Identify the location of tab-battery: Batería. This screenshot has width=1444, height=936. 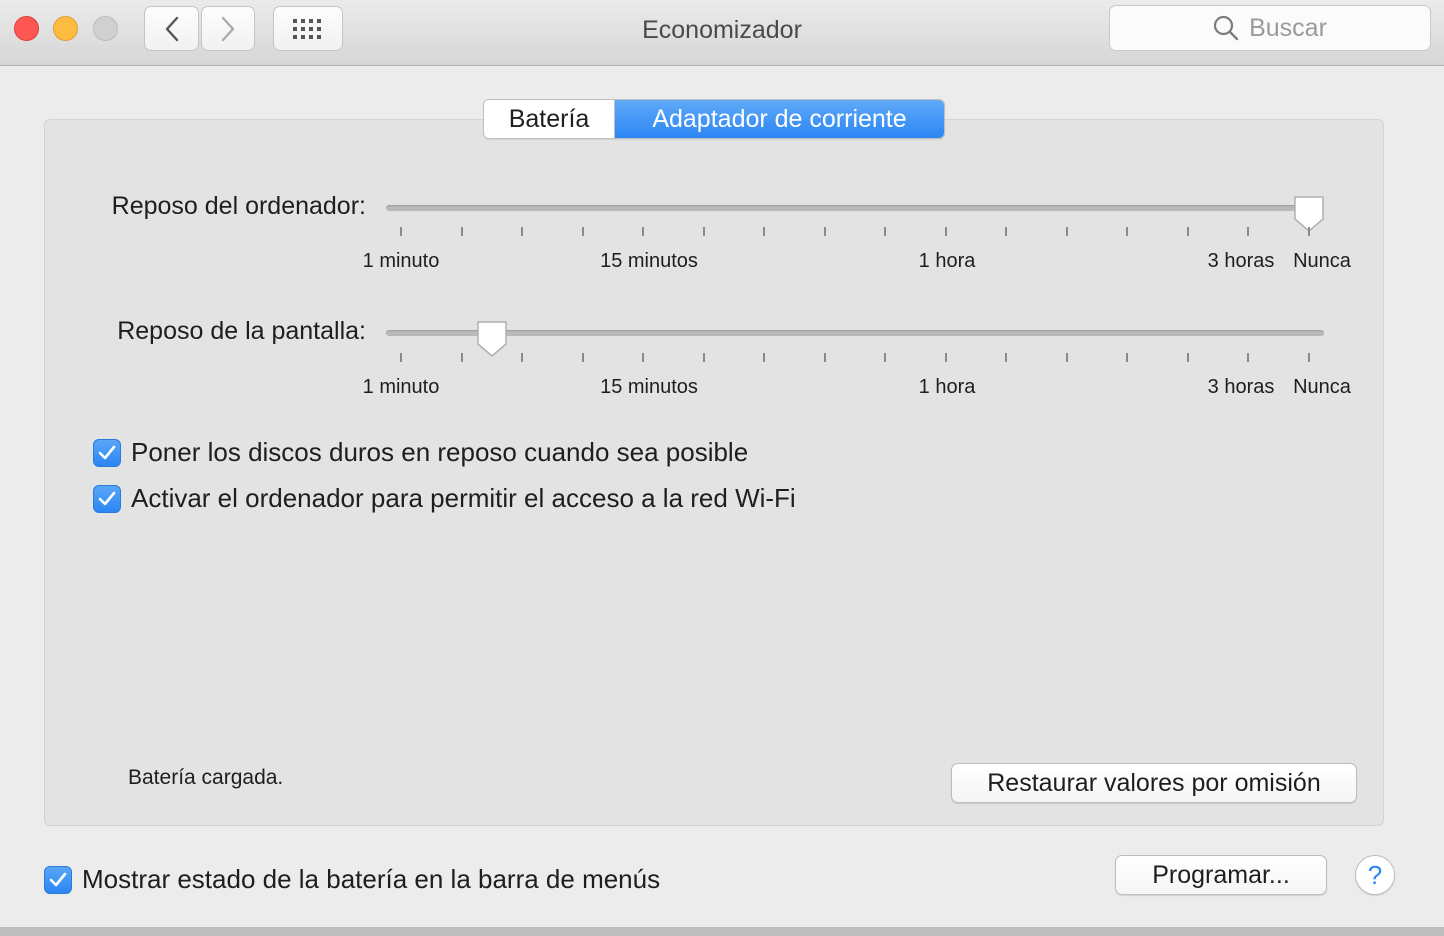
(549, 119).